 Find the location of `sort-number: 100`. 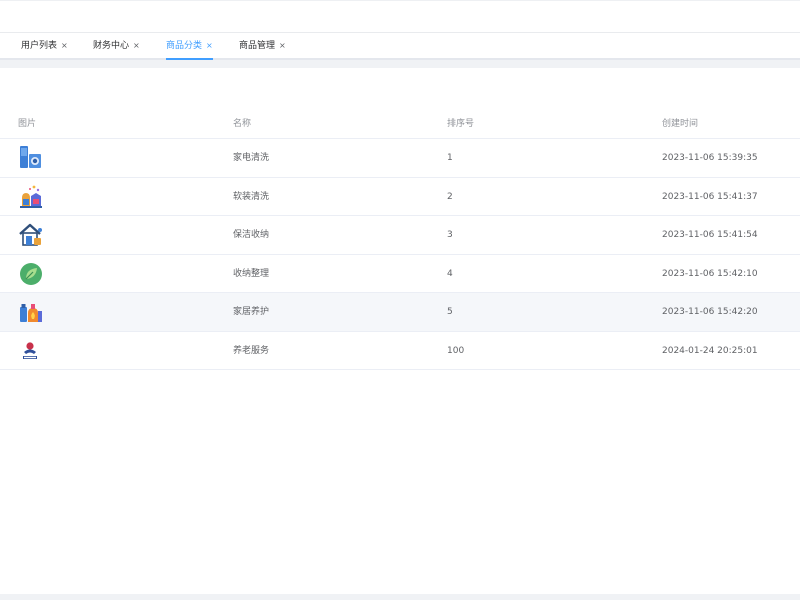

sort-number: 100 is located at coordinates (456, 350).